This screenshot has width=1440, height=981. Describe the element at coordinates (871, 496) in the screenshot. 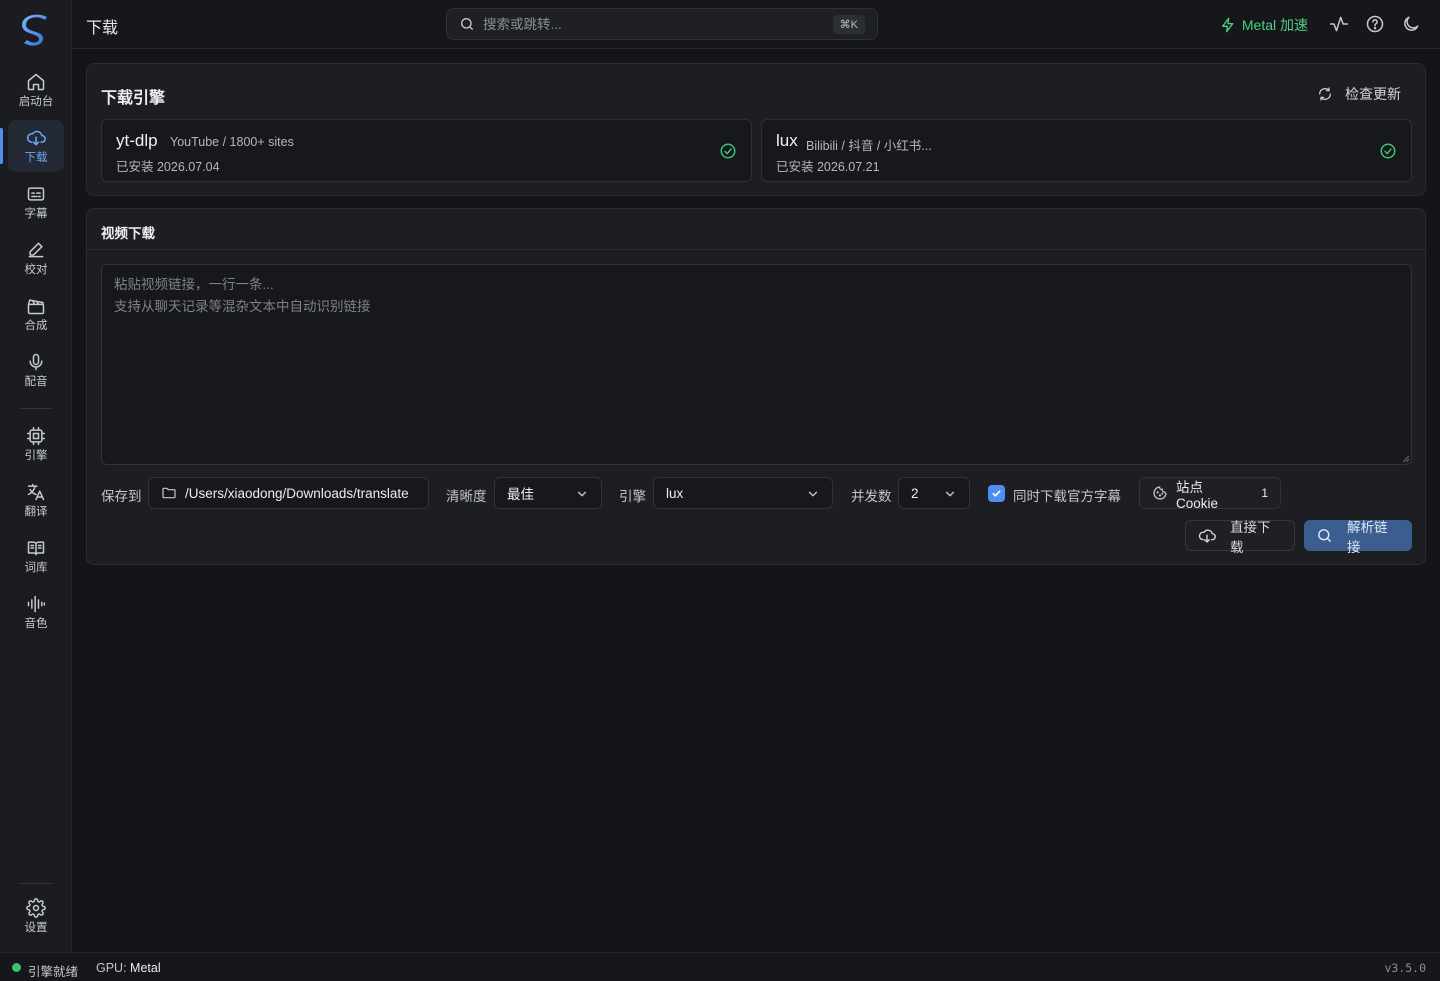

I see `concurrency-label: 并发数` at that location.